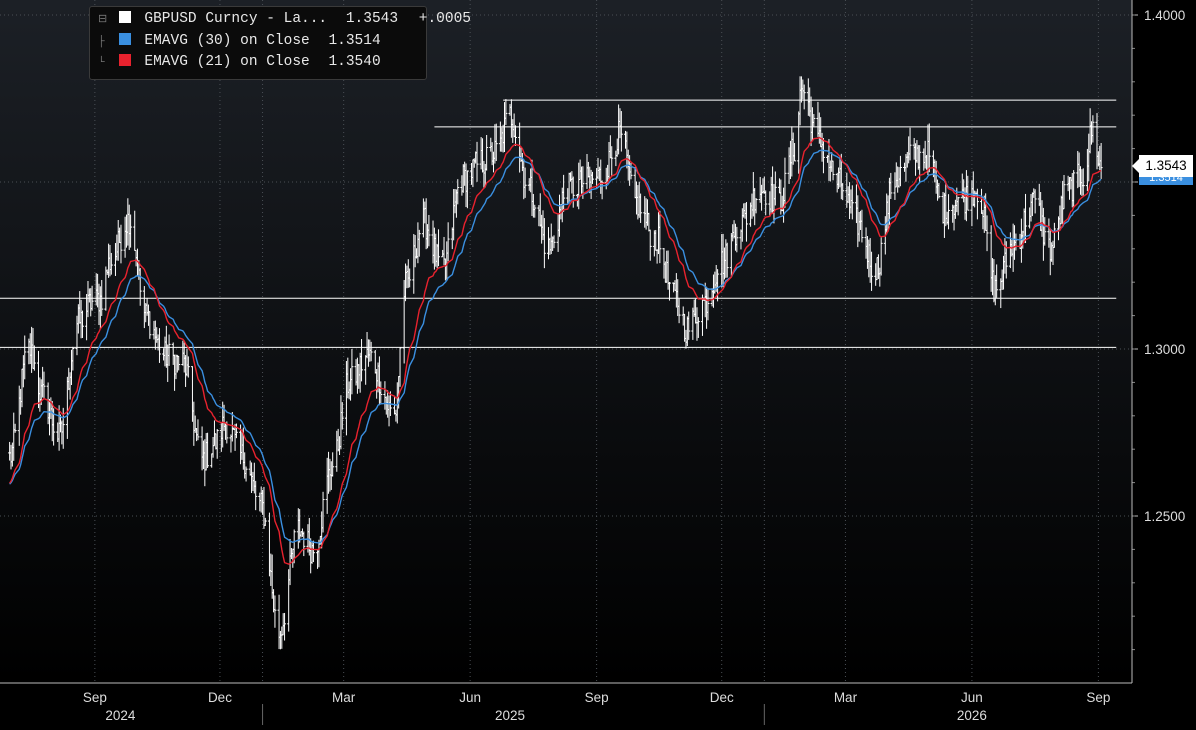 The height and width of the screenshot is (730, 1196). I want to click on y-tick-label: 1.4000, so click(1164, 15).